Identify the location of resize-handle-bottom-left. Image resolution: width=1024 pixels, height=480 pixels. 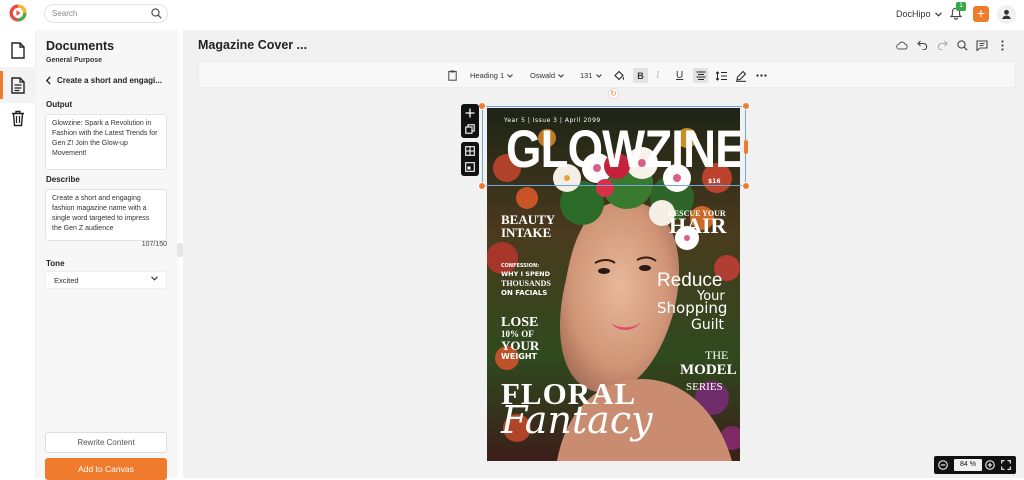
(482, 186).